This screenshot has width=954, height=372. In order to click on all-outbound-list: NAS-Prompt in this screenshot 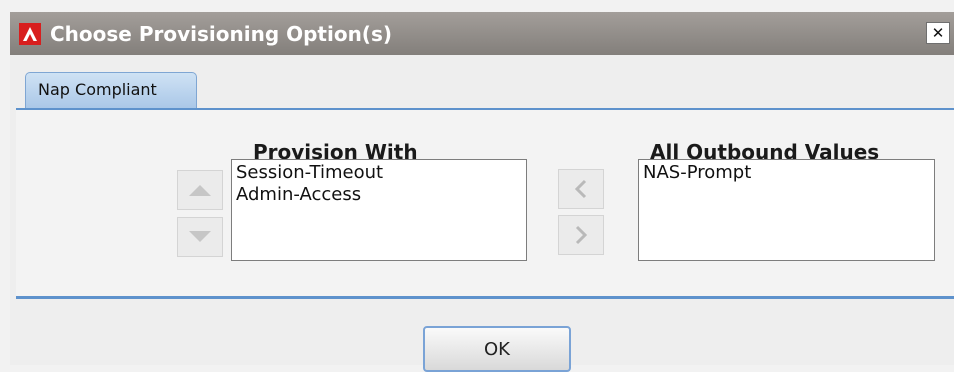, I will do `click(786, 210)`.